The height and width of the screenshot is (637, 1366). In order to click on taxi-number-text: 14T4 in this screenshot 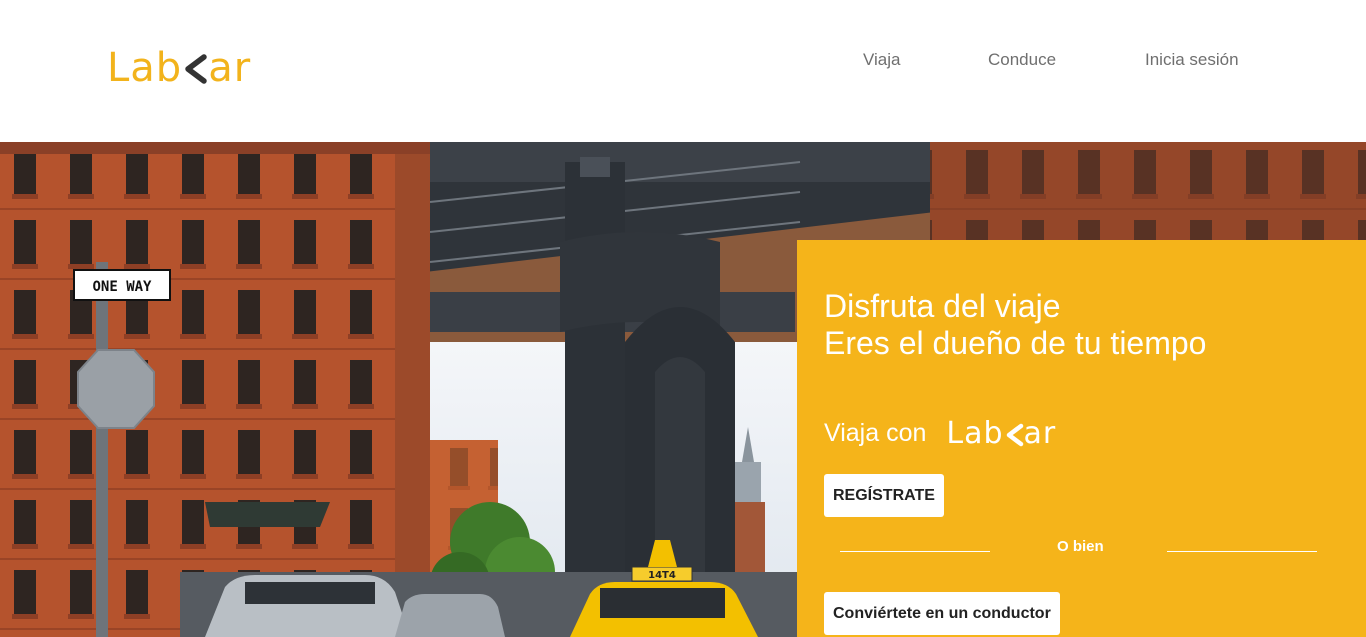, I will do `click(662, 575)`.